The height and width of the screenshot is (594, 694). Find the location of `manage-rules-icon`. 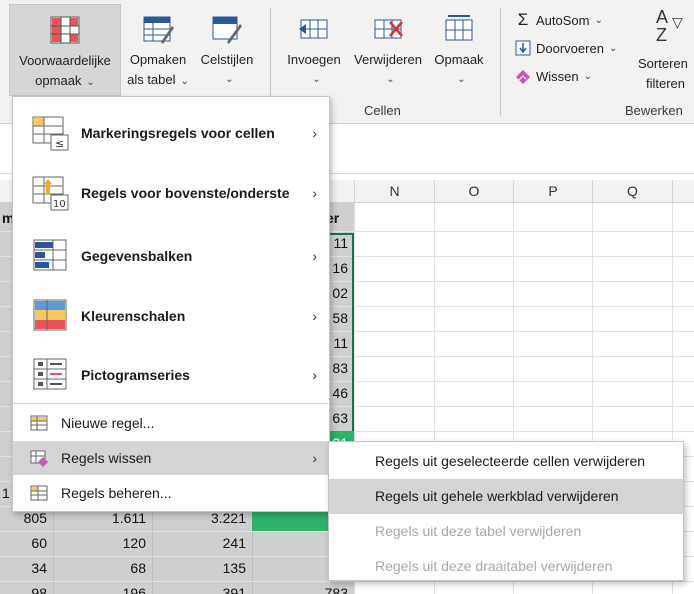

manage-rules-icon is located at coordinates (39, 493).